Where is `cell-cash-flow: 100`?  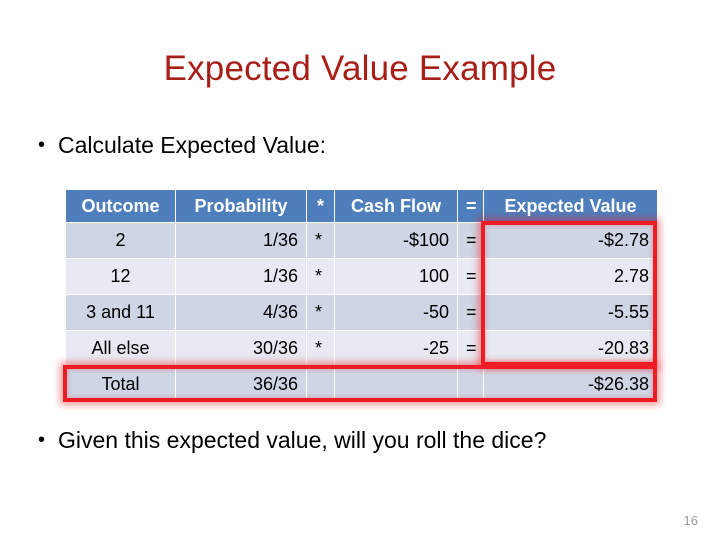 cell-cash-flow: 100 is located at coordinates (396, 276).